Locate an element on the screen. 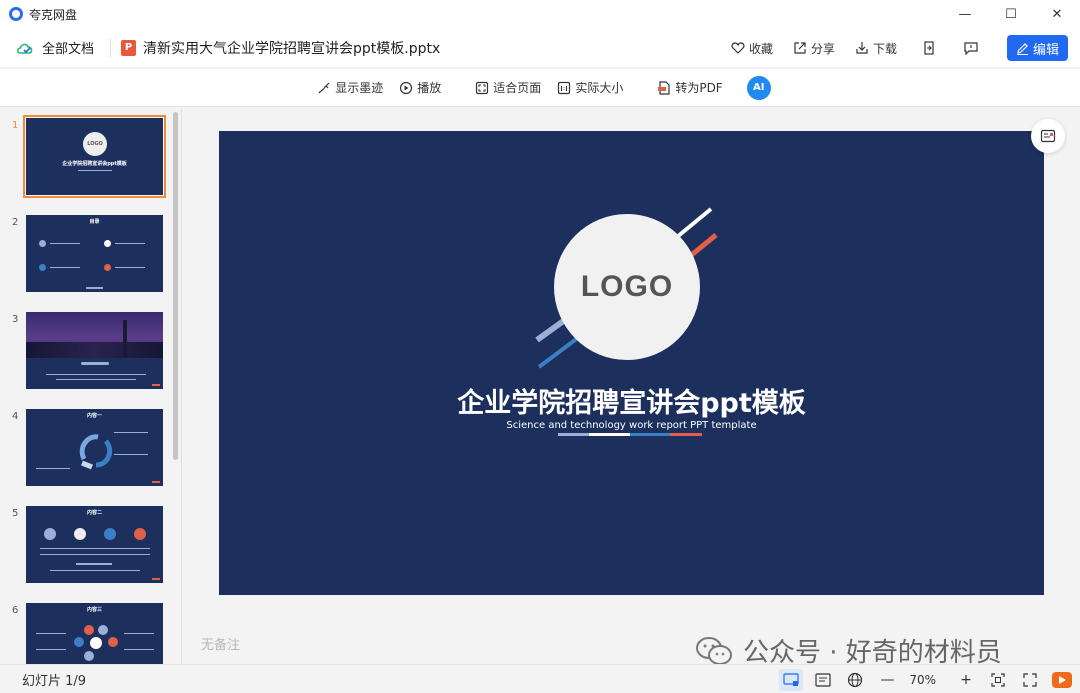 Image resolution: width=1080 pixels, height=693 pixels. header-divider is located at coordinates (111, 47).